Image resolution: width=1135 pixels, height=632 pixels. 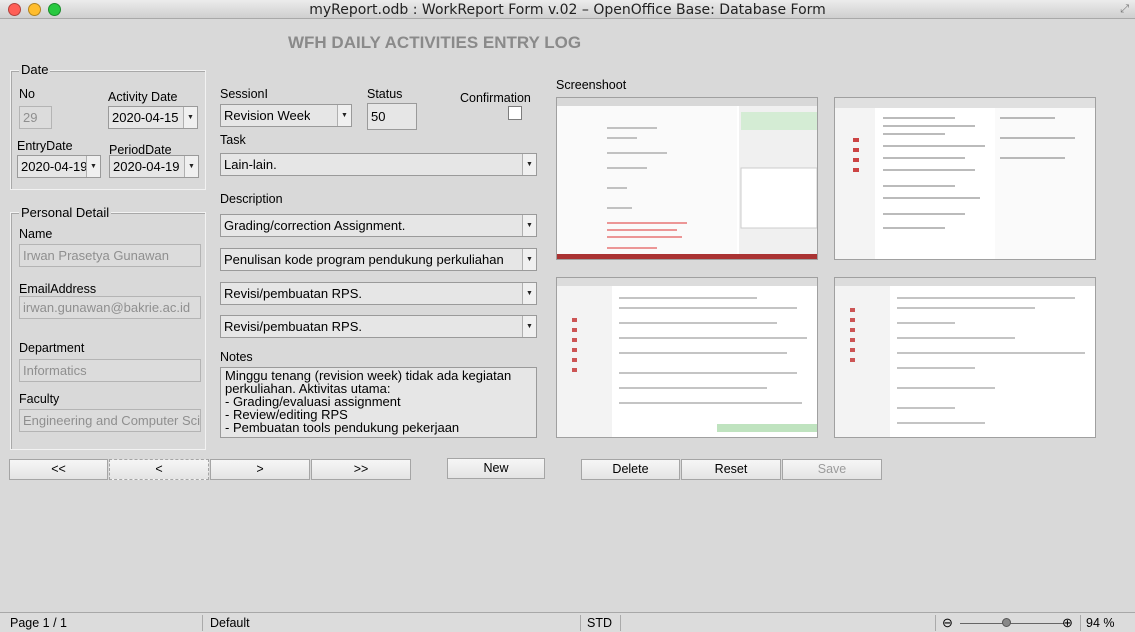 I want to click on form-title: WFH DAILY ACTIVITIES ENTRY LOG, so click(x=435, y=42).